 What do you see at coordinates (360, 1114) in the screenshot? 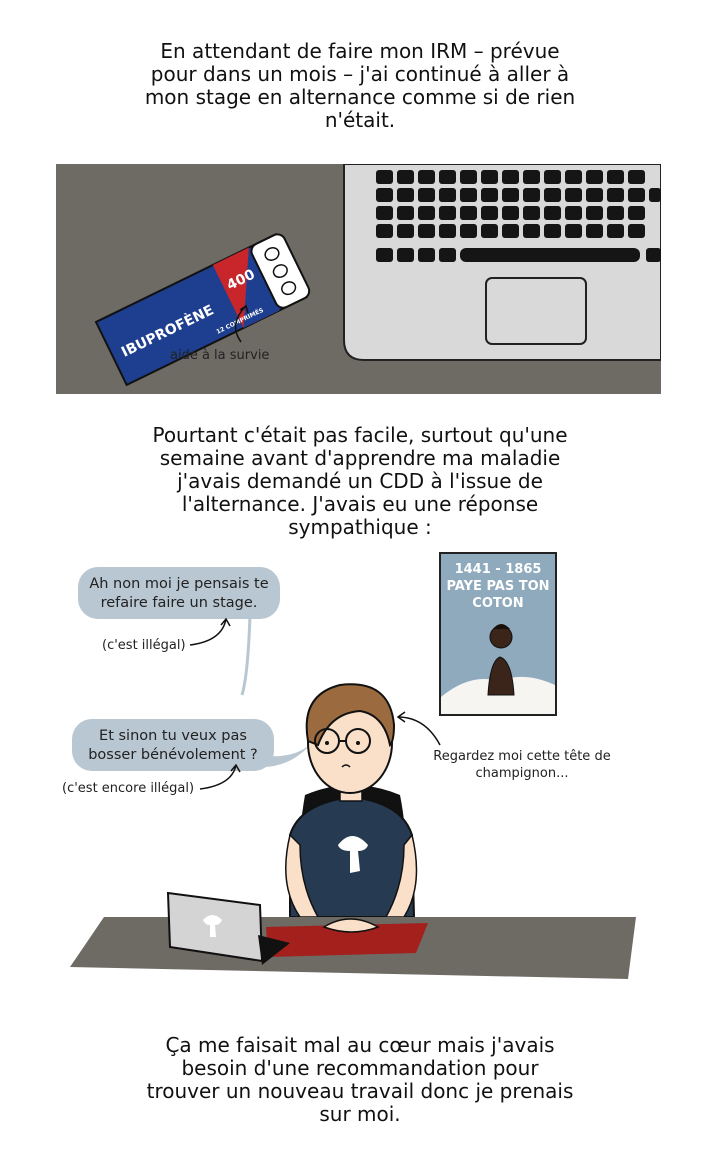
I see `caption-line: sur moi.` at bounding box center [360, 1114].